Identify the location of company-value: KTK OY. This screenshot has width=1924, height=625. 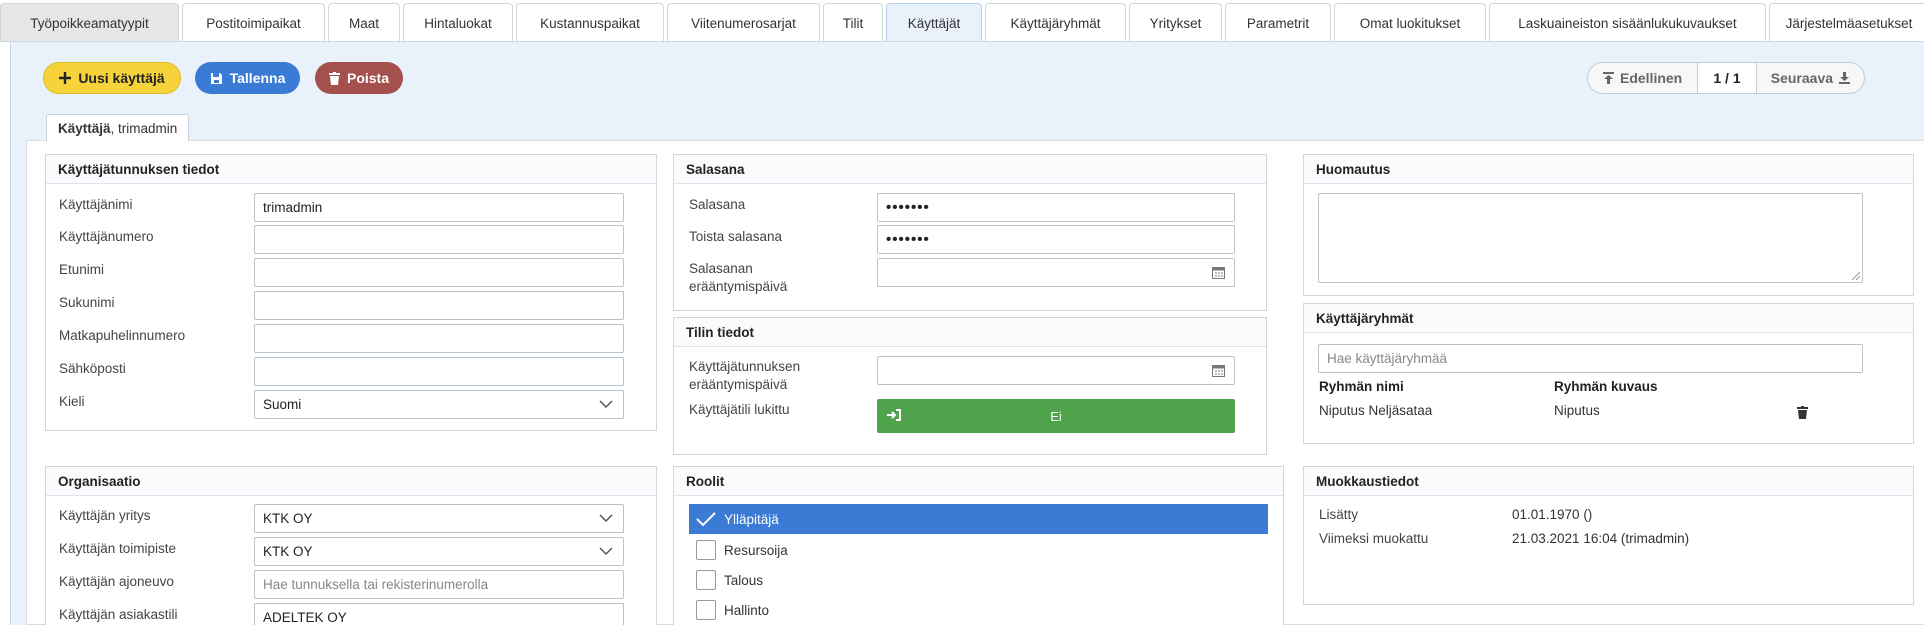
(288, 518).